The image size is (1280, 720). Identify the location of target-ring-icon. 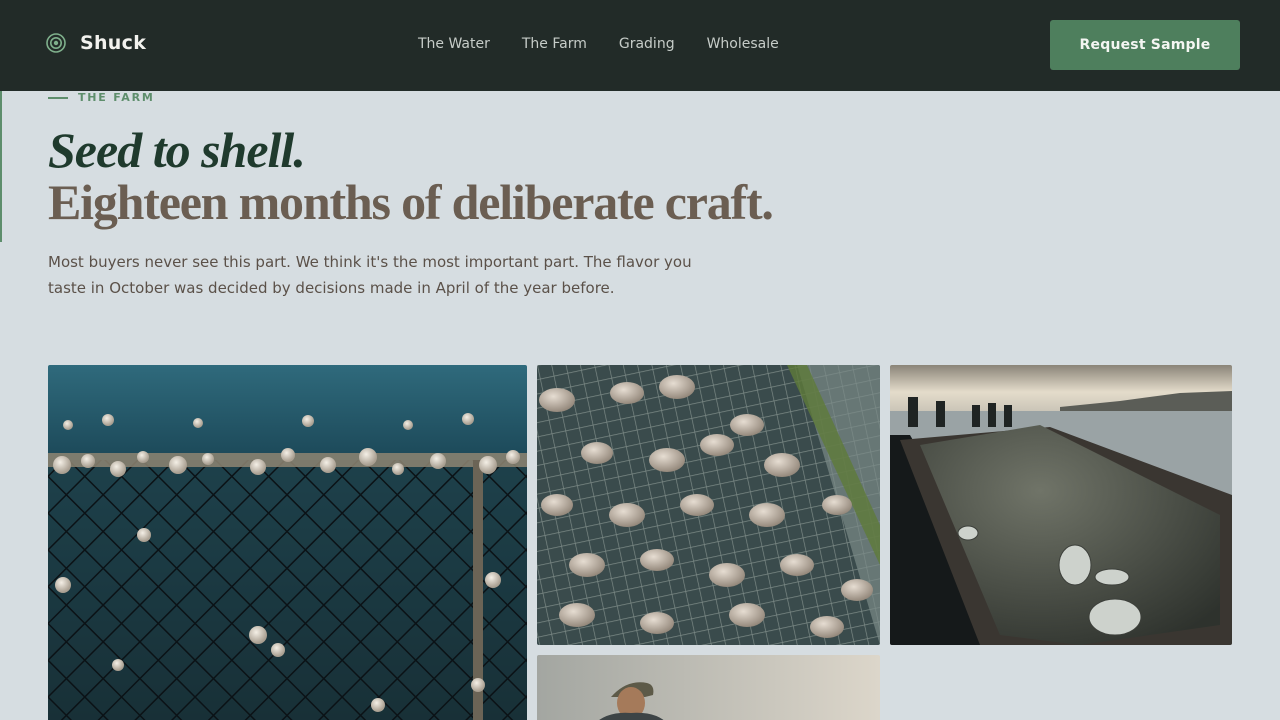
(56, 43).